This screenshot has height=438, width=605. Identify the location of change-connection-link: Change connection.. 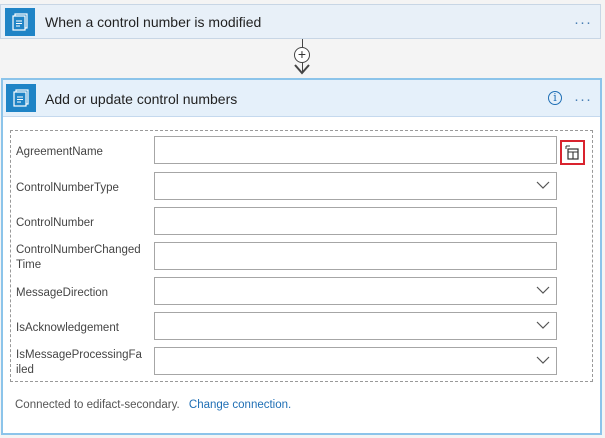
(240, 405).